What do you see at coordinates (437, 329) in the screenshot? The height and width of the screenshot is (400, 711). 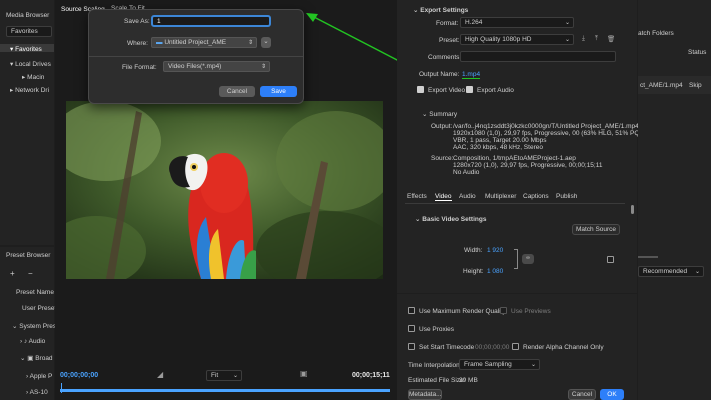 I see `use-proxies-label: Use Proxies` at bounding box center [437, 329].